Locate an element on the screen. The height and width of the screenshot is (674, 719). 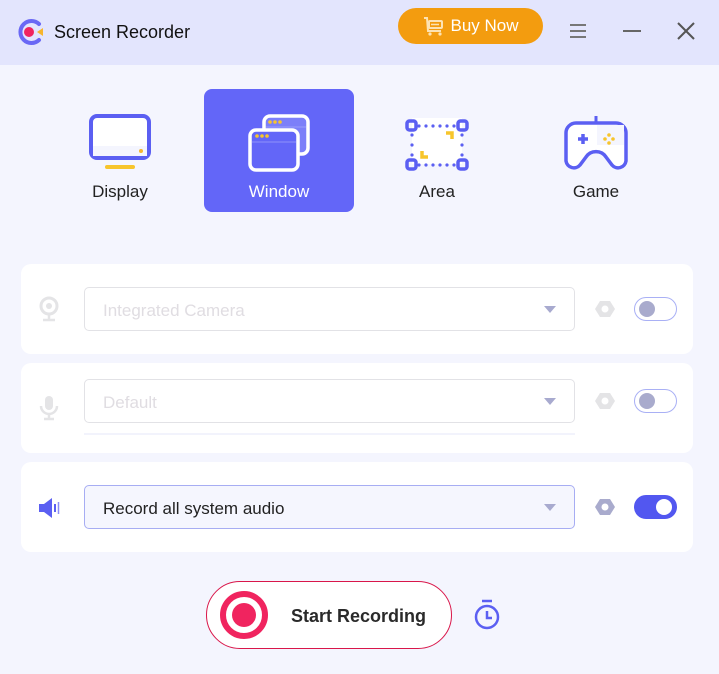
system-audio-toggle is located at coordinates (655, 507).